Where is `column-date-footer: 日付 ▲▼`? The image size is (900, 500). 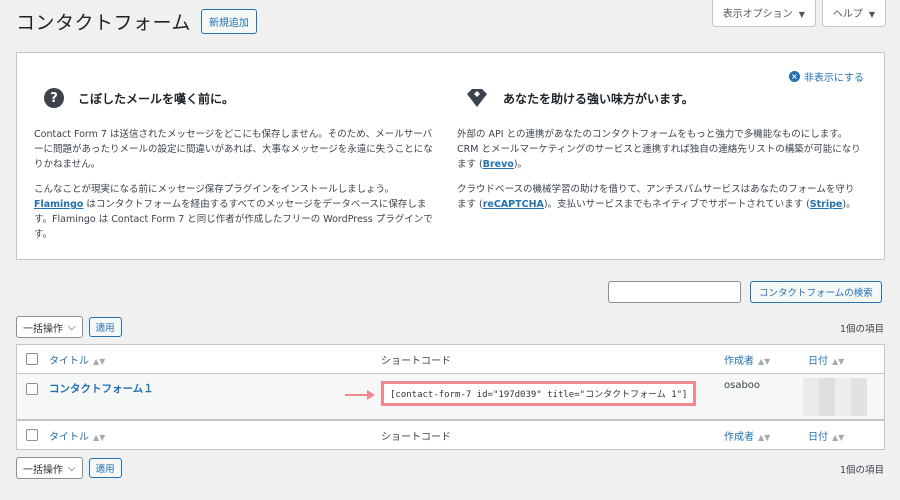
column-date-footer: 日付 ▲▼ is located at coordinates (826, 435).